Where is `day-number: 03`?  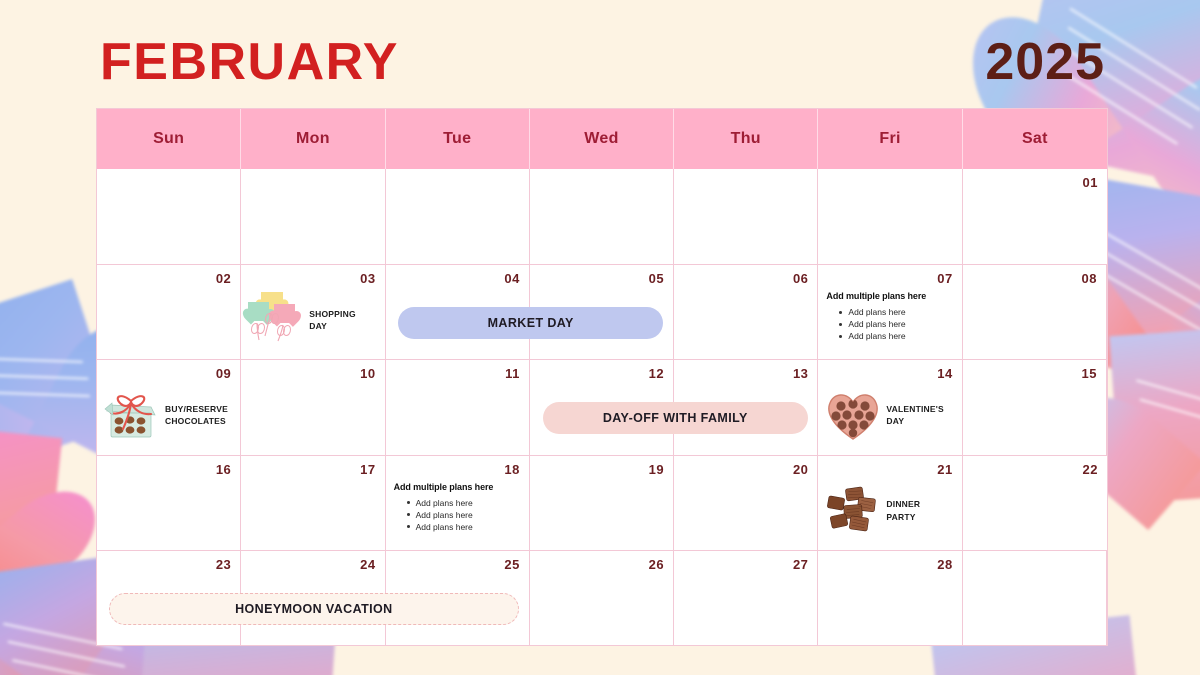
day-number: 03 is located at coordinates (368, 279).